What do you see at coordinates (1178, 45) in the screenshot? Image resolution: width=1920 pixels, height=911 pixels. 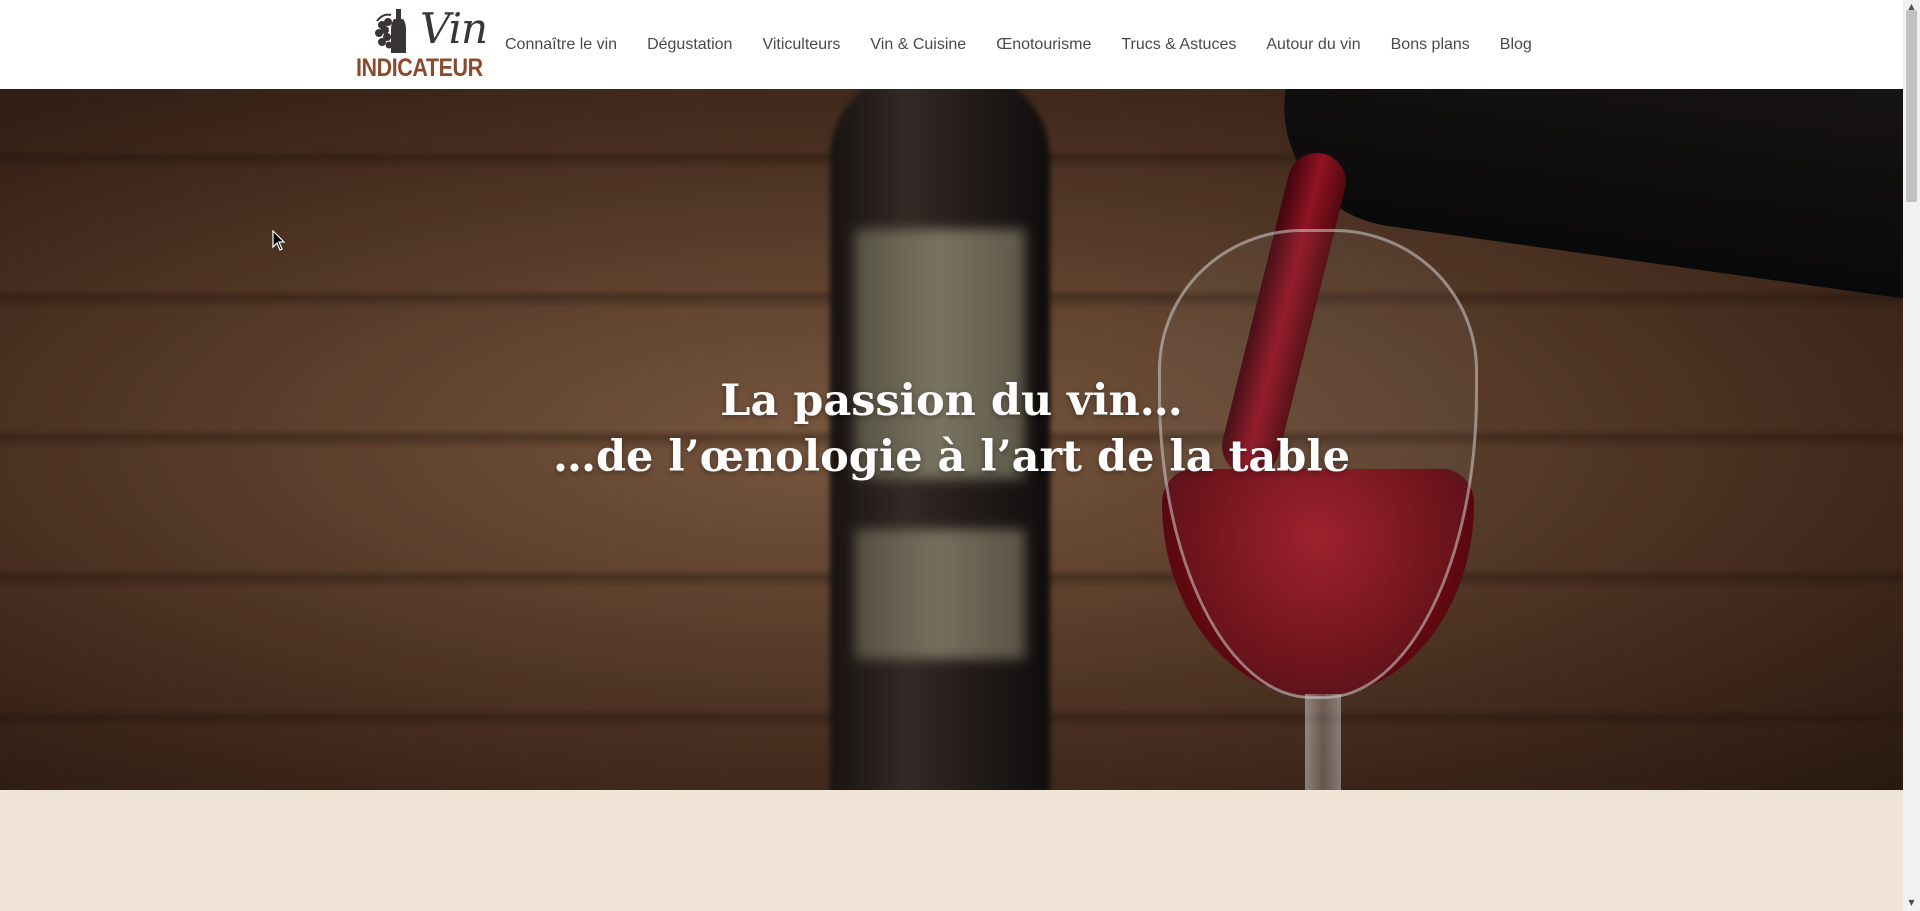 I see `nav-item-trucs-astuces: Trucs & Astuces` at bounding box center [1178, 45].